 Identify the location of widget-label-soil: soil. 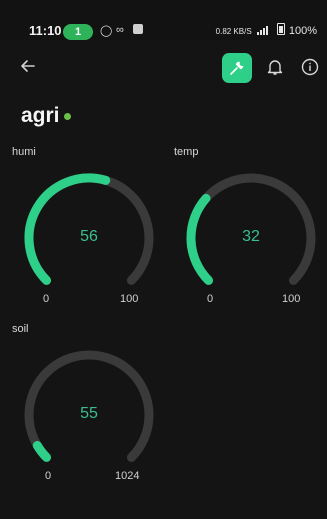
(20, 329).